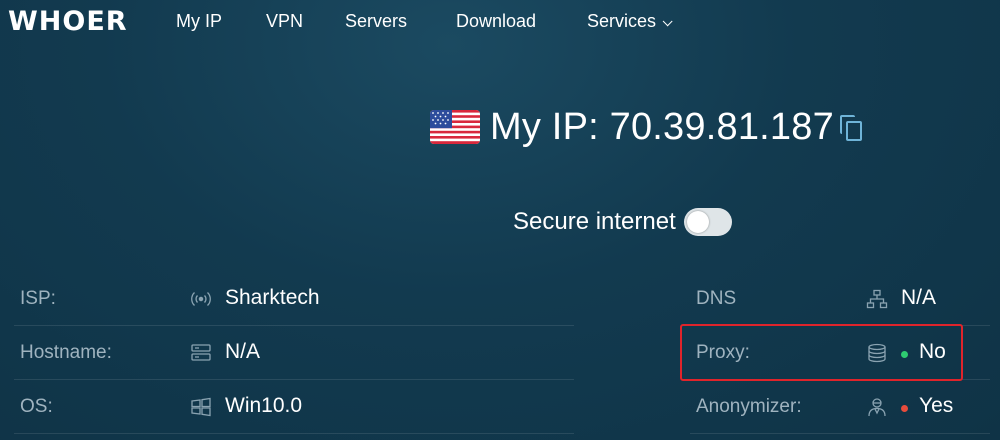 The height and width of the screenshot is (440, 1000). What do you see at coordinates (851, 127) in the screenshot?
I see `copy-icon` at bounding box center [851, 127].